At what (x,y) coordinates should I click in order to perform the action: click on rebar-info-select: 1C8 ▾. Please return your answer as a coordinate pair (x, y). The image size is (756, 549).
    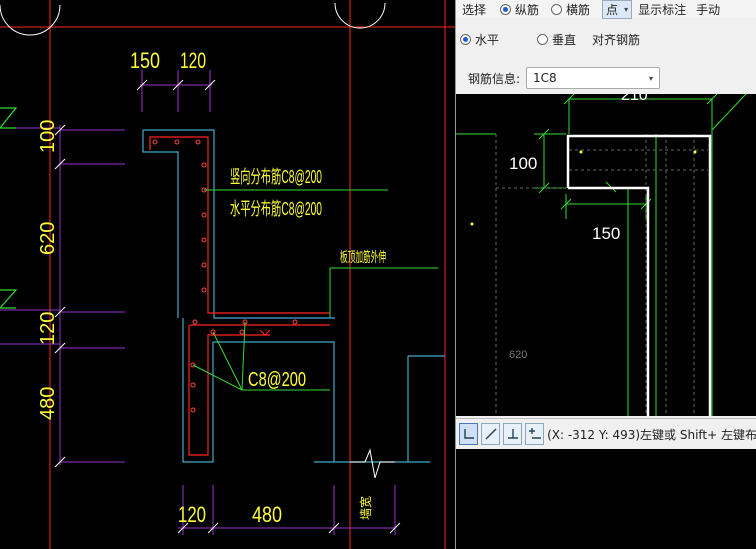
    Looking at the image, I should click on (593, 78).